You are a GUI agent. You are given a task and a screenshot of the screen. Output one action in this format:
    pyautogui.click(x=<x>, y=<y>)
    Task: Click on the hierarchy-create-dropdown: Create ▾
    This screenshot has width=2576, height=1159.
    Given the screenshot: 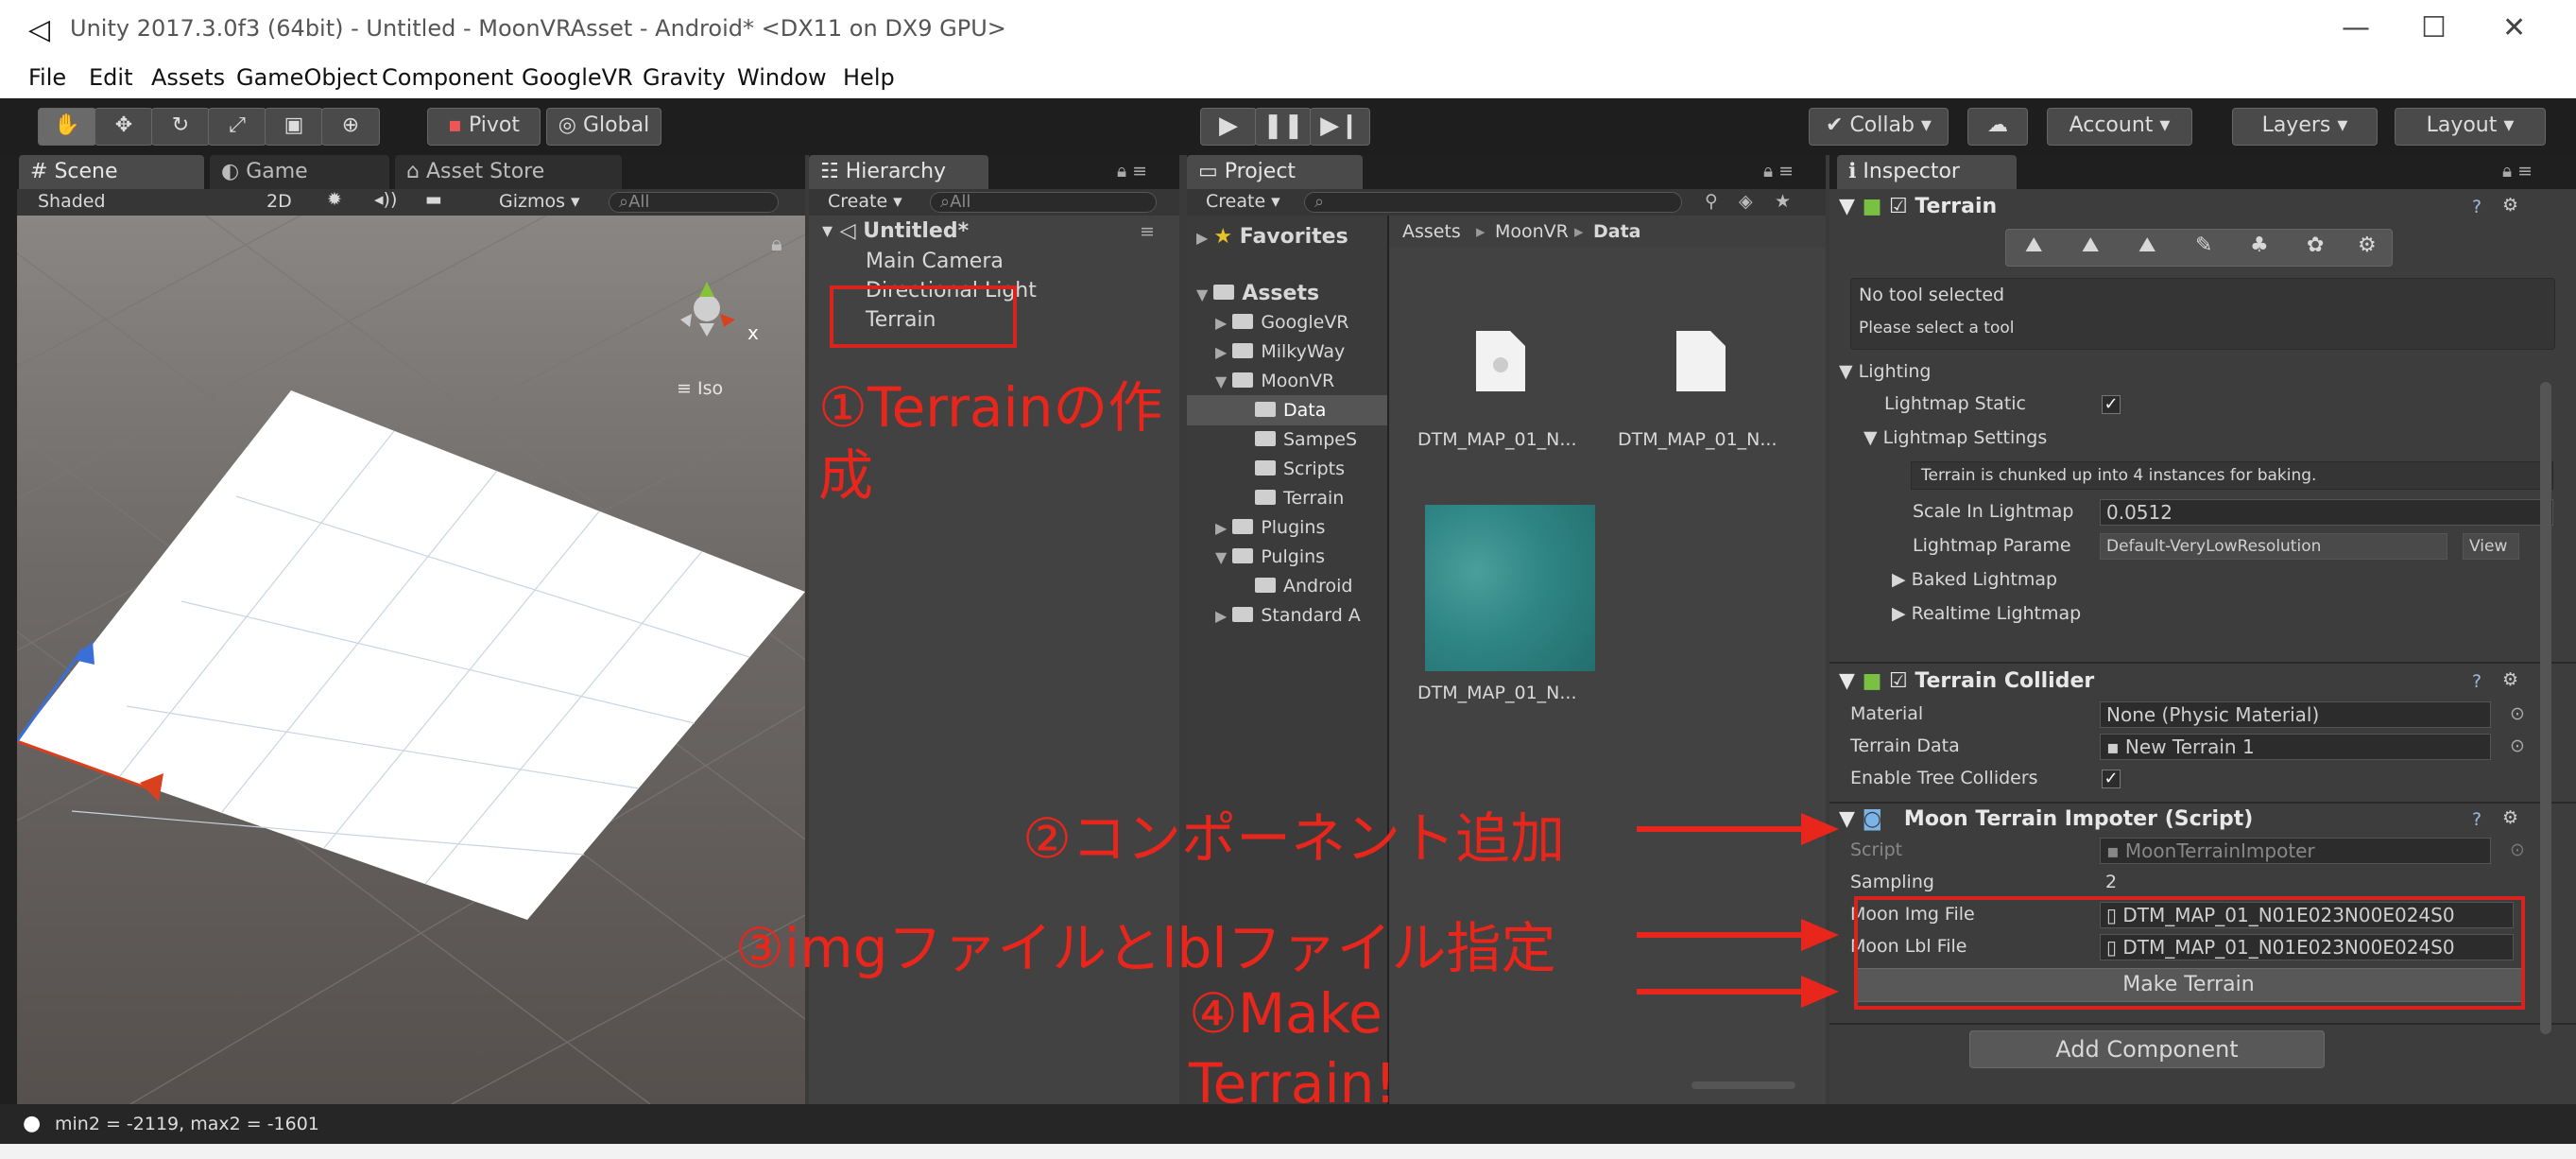 What is the action you would take?
    pyautogui.click(x=865, y=201)
    